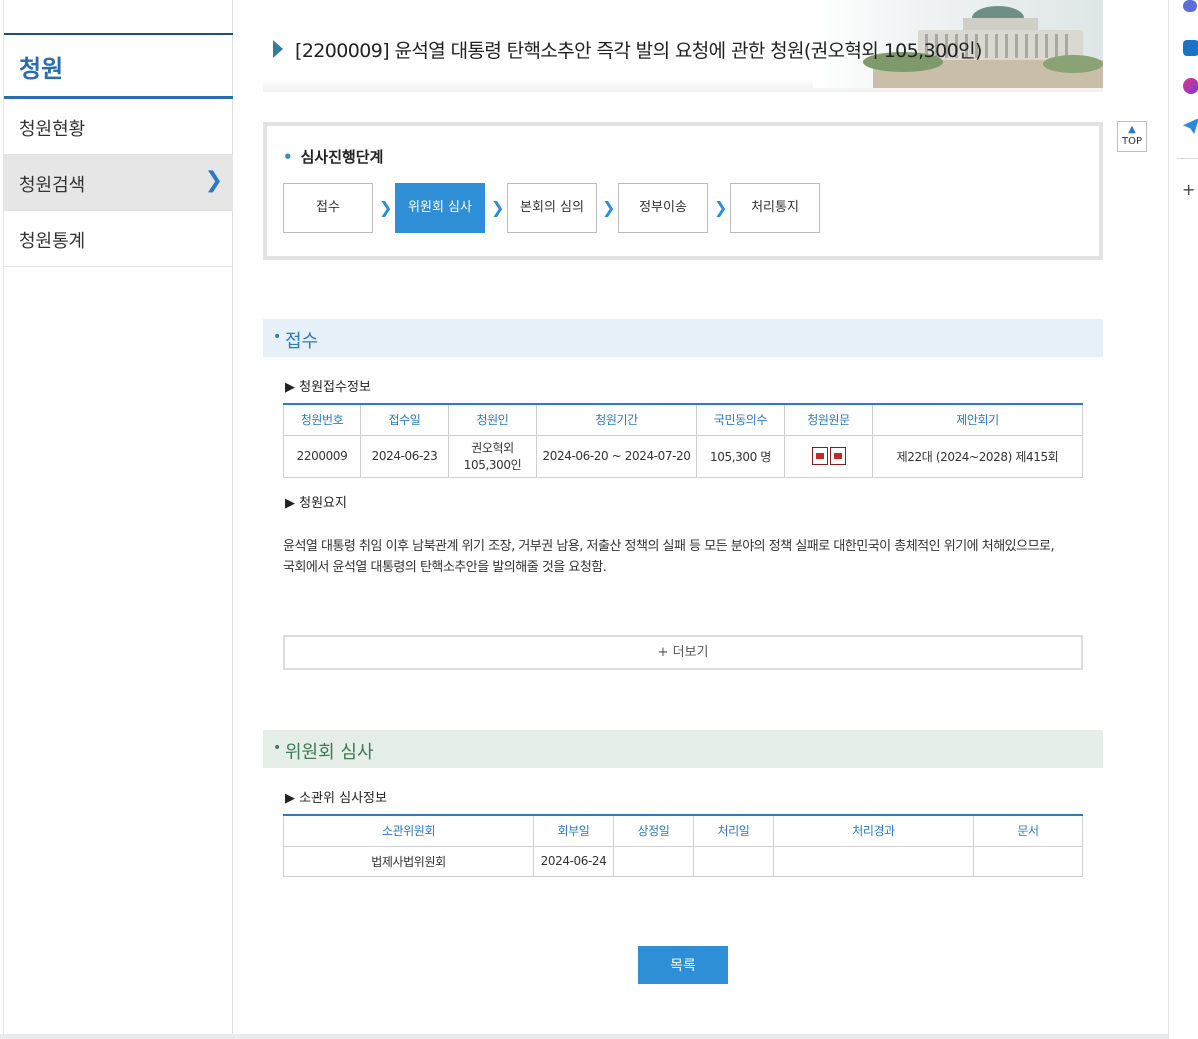 This screenshot has height=1039, width=1198. Describe the element at coordinates (328, 387) in the screenshot. I see `reception-info-label: ▶ 청원접수정보` at that location.